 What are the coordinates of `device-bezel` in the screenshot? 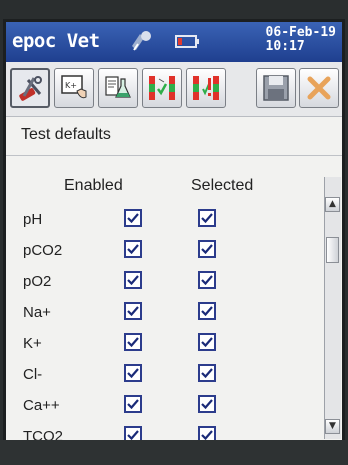 It's located at (174, 452).